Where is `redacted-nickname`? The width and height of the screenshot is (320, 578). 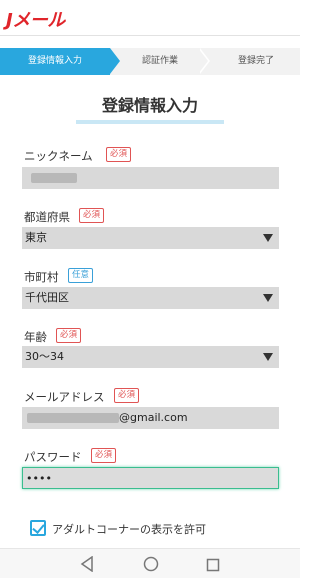 redacted-nickname is located at coordinates (54, 178).